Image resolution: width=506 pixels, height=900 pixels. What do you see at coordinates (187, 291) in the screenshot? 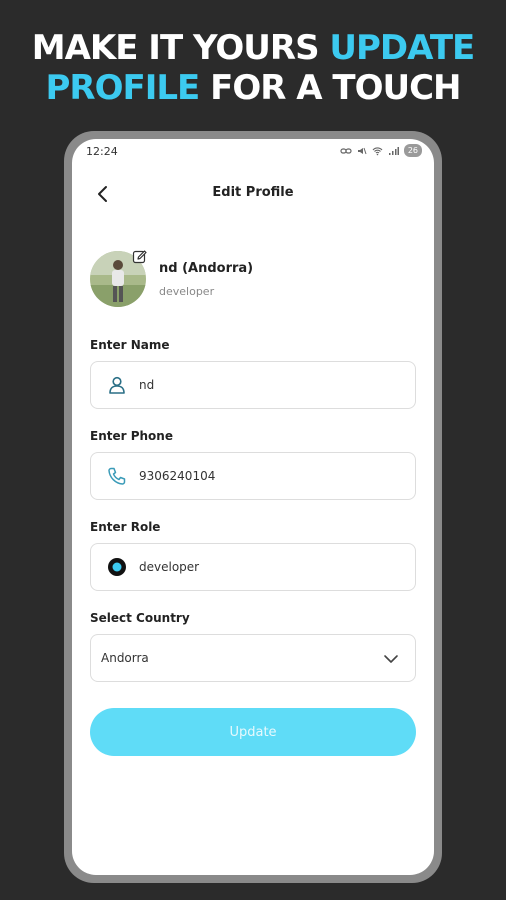
I see `profile-role: developer` at bounding box center [187, 291].